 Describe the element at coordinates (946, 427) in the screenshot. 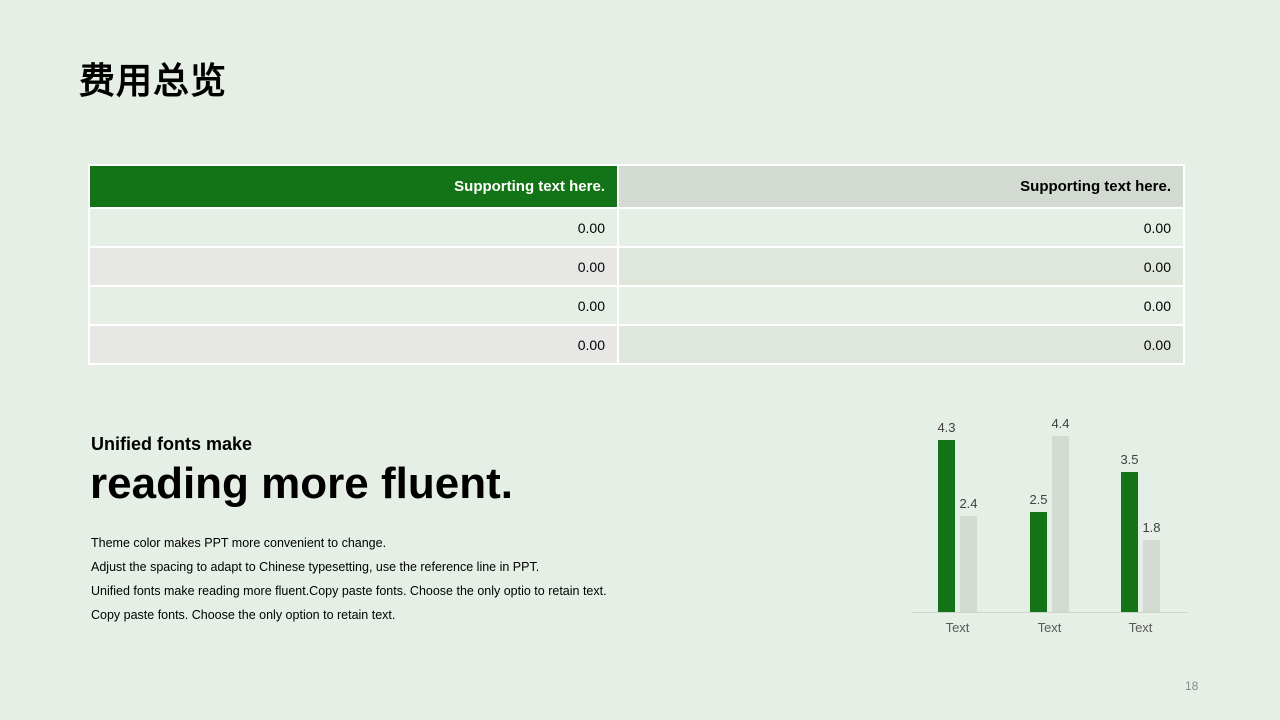

I see `chart-data-label: 4.3` at that location.